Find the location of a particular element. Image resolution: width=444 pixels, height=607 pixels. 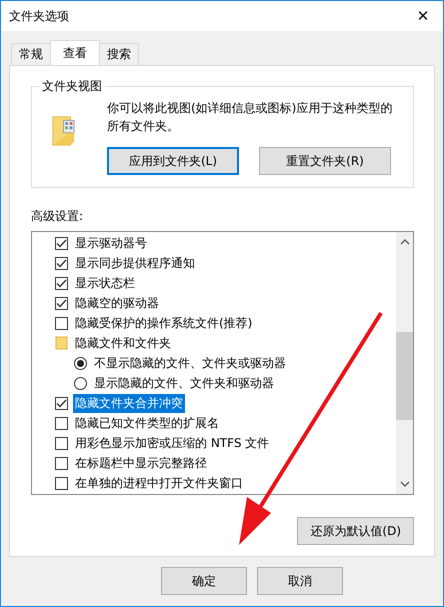

setting-label: 显示状态栏 is located at coordinates (105, 283).